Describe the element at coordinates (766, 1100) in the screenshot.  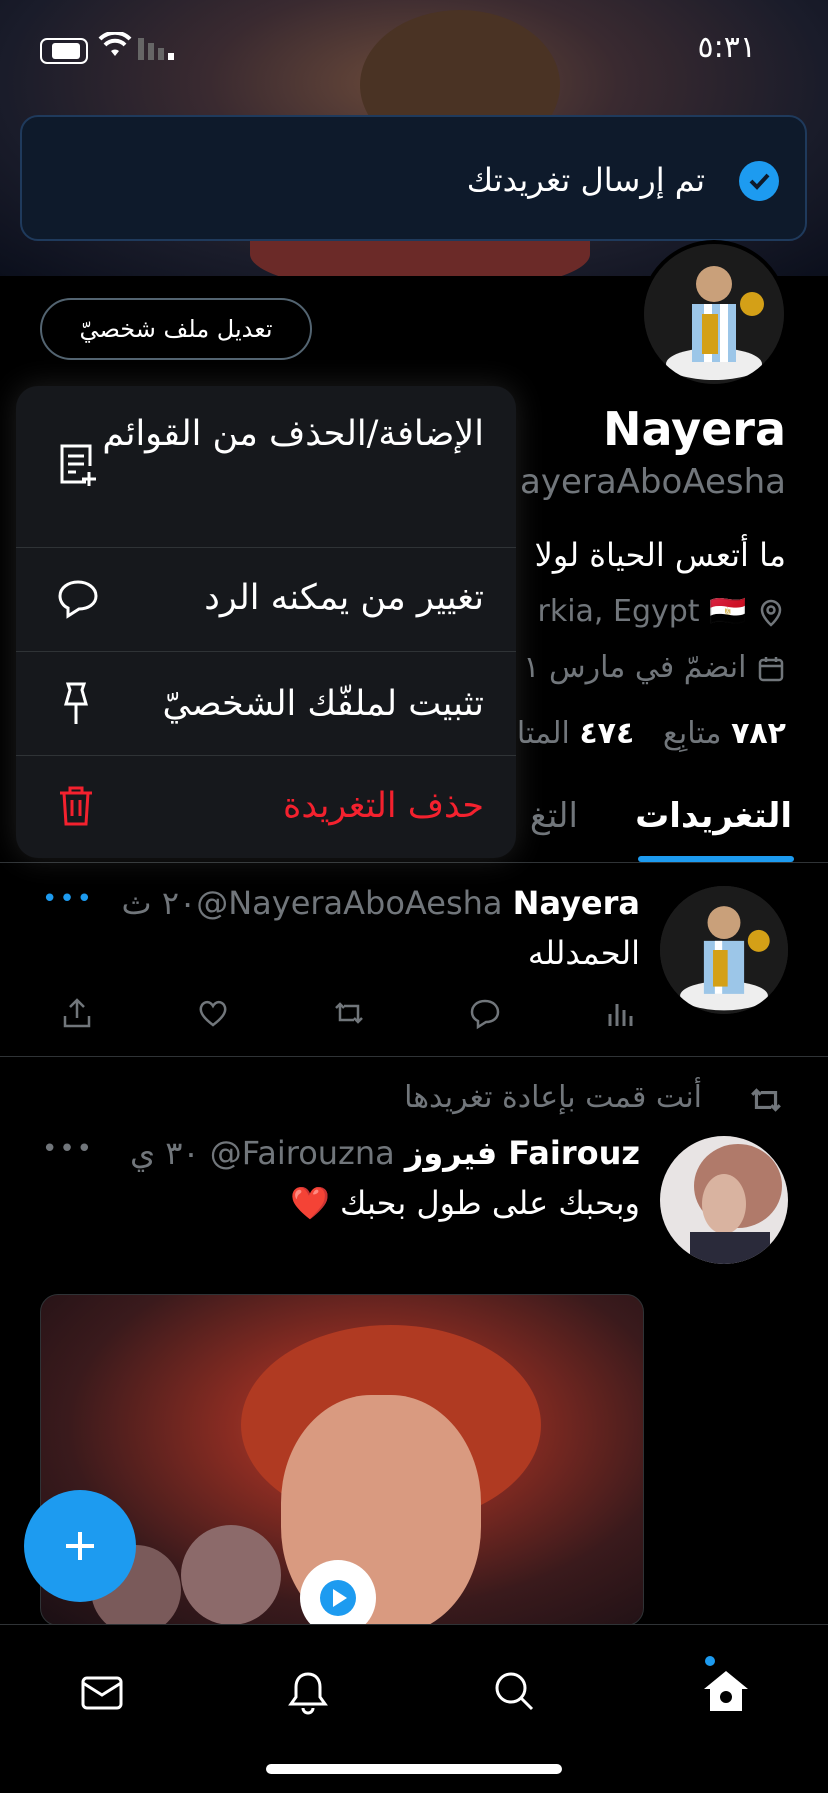
I see `retweeted-icon` at that location.